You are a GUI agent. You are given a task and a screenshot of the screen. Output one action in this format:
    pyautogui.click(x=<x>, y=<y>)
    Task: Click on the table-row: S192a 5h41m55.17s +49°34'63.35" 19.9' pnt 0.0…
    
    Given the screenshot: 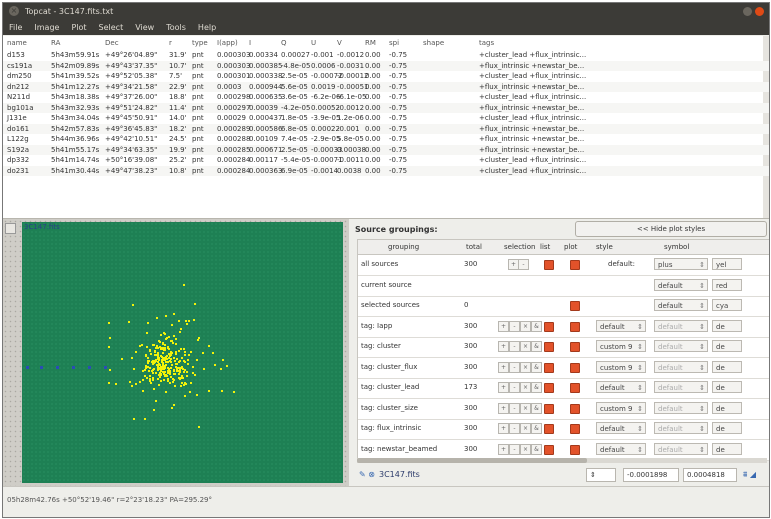 What is the action you would take?
    pyautogui.click(x=386, y=149)
    